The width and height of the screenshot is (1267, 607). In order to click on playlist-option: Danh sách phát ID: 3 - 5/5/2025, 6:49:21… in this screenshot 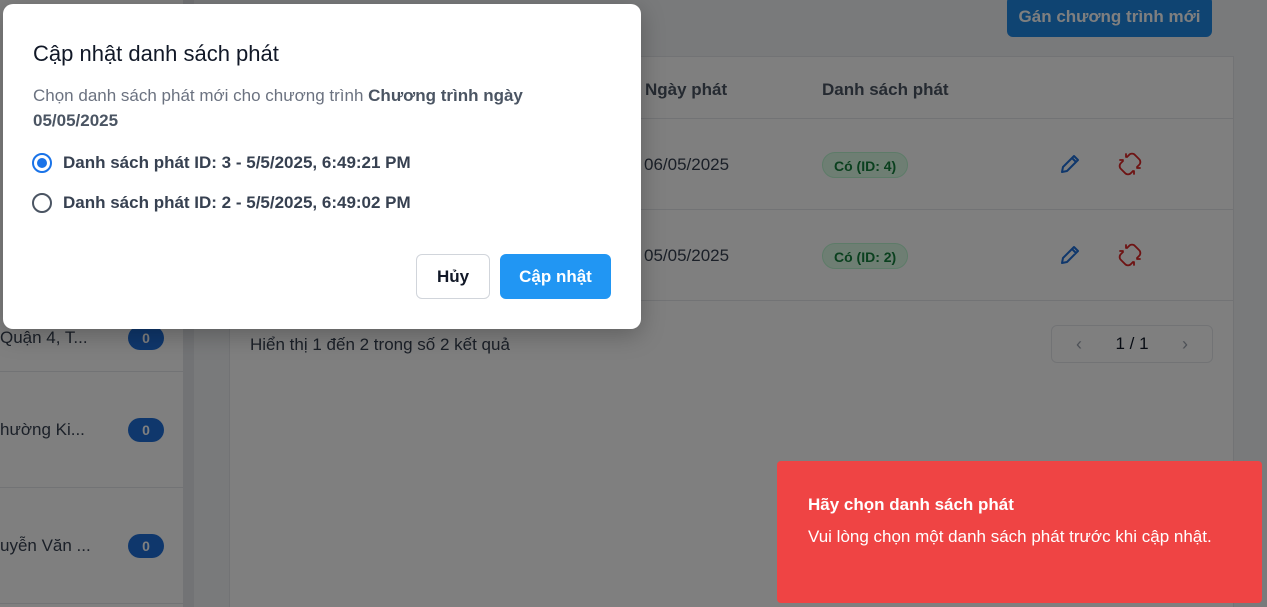, I will do `click(221, 163)`.